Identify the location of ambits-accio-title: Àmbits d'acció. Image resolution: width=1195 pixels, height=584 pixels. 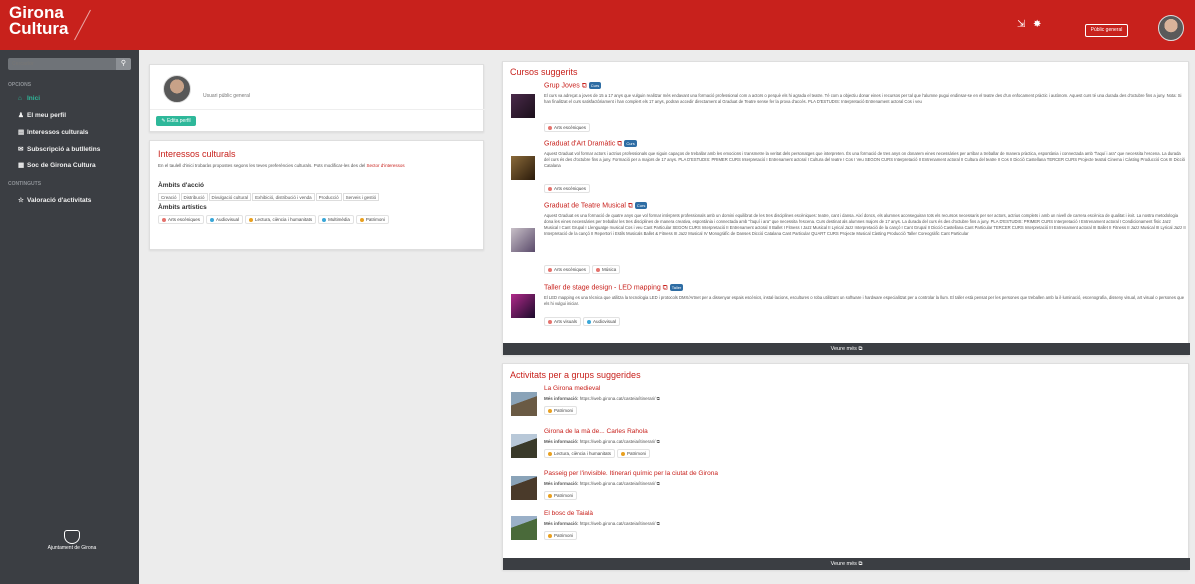
(181, 185).